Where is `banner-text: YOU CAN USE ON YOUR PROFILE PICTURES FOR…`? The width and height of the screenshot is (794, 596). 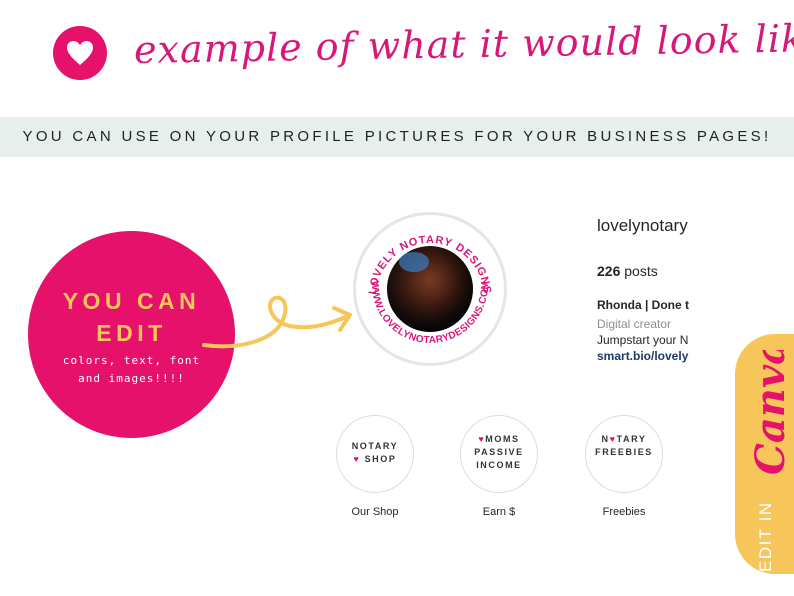 banner-text: YOU CAN USE ON YOUR PROFILE PICTURES FOR… is located at coordinates (397, 136).